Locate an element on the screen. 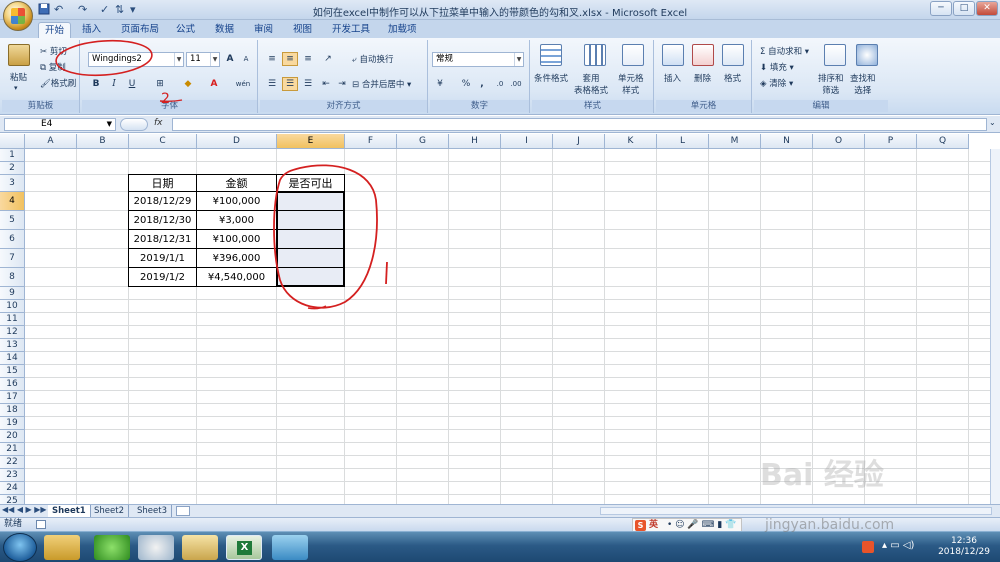  vertical-scrollbar is located at coordinates (995, 326).